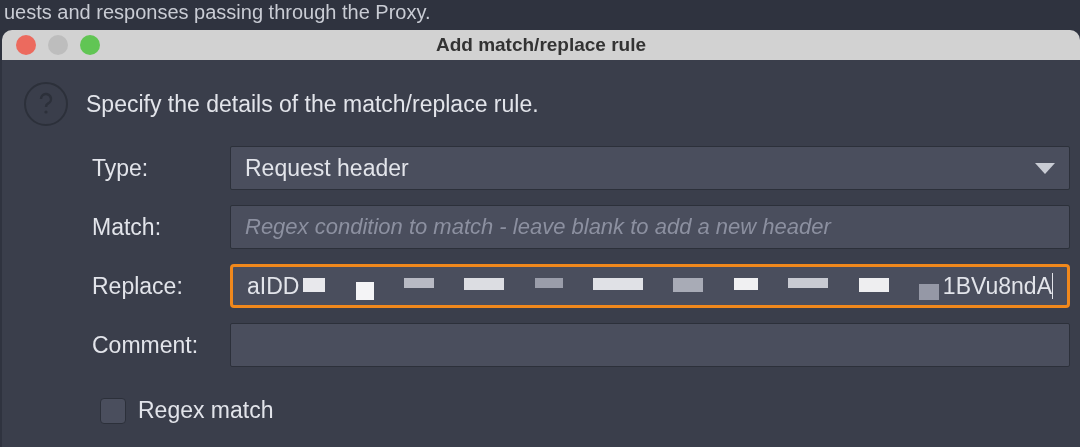 The width and height of the screenshot is (1080, 447). I want to click on field-label: Type:, so click(121, 168).